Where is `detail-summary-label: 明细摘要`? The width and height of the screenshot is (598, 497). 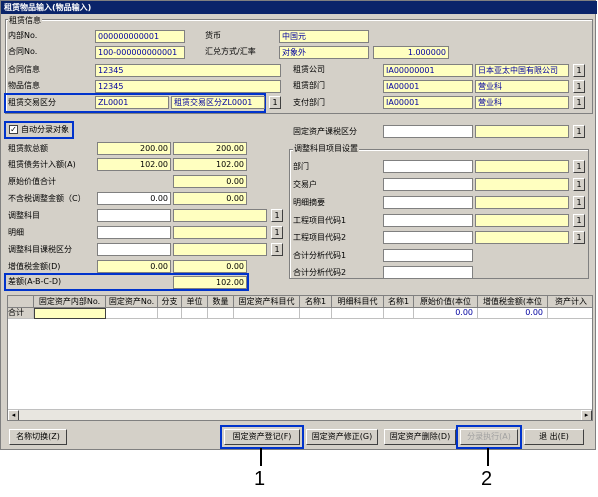
detail-summary-label: 明细摘要 is located at coordinates (309, 202).